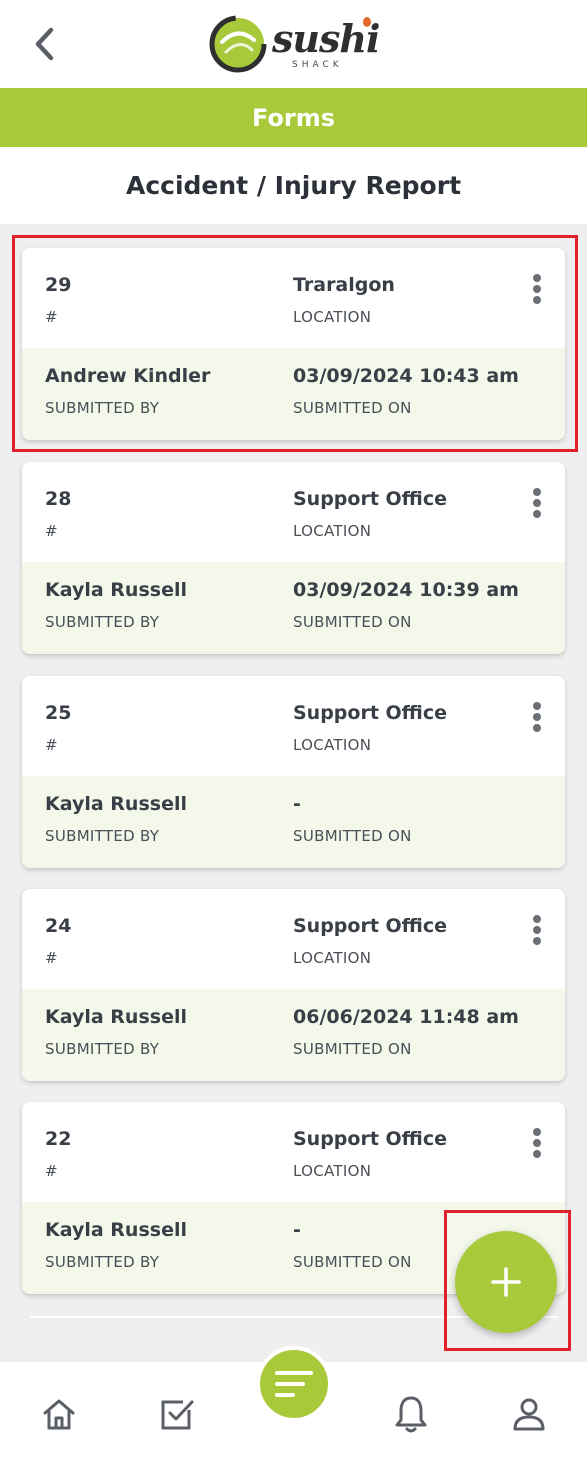 The height and width of the screenshot is (1463, 587). I want to click on nav-home-button, so click(59, 1414).